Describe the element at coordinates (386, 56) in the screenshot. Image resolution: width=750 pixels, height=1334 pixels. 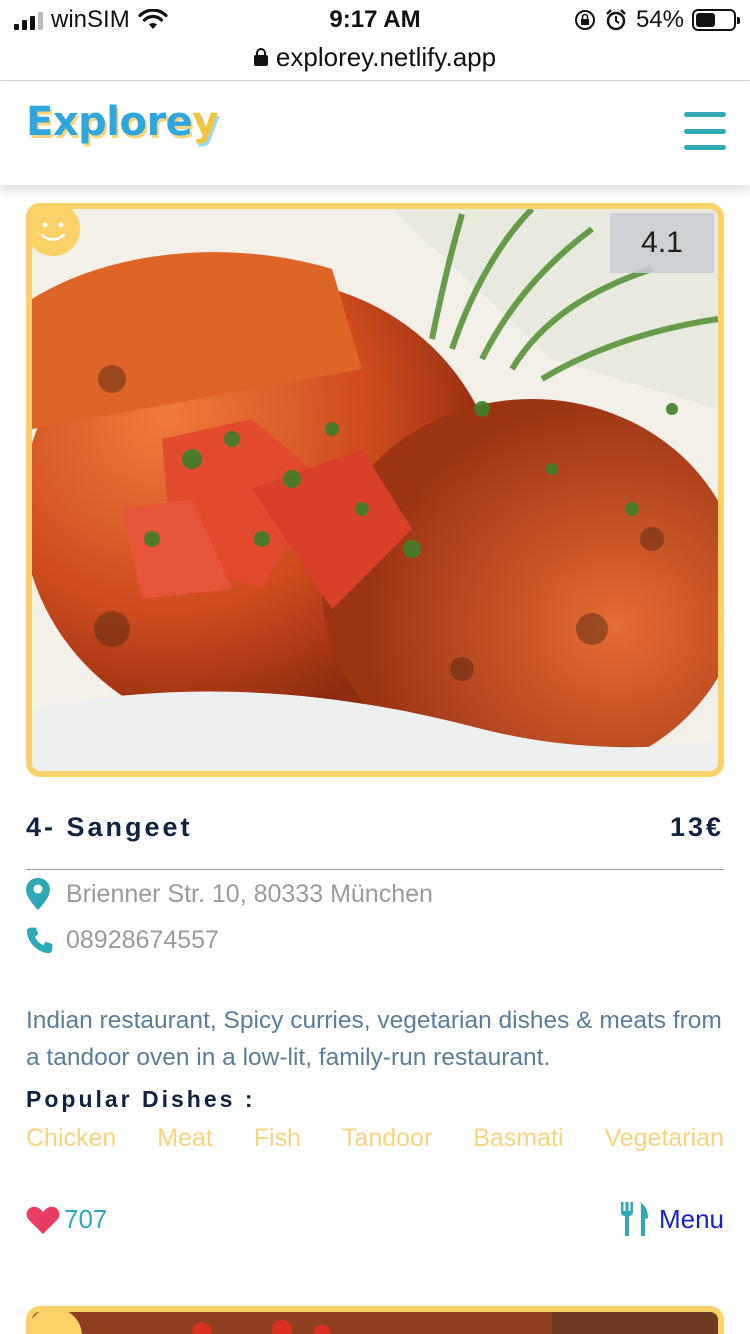
I see `url-text: explorey.netlify.app` at that location.